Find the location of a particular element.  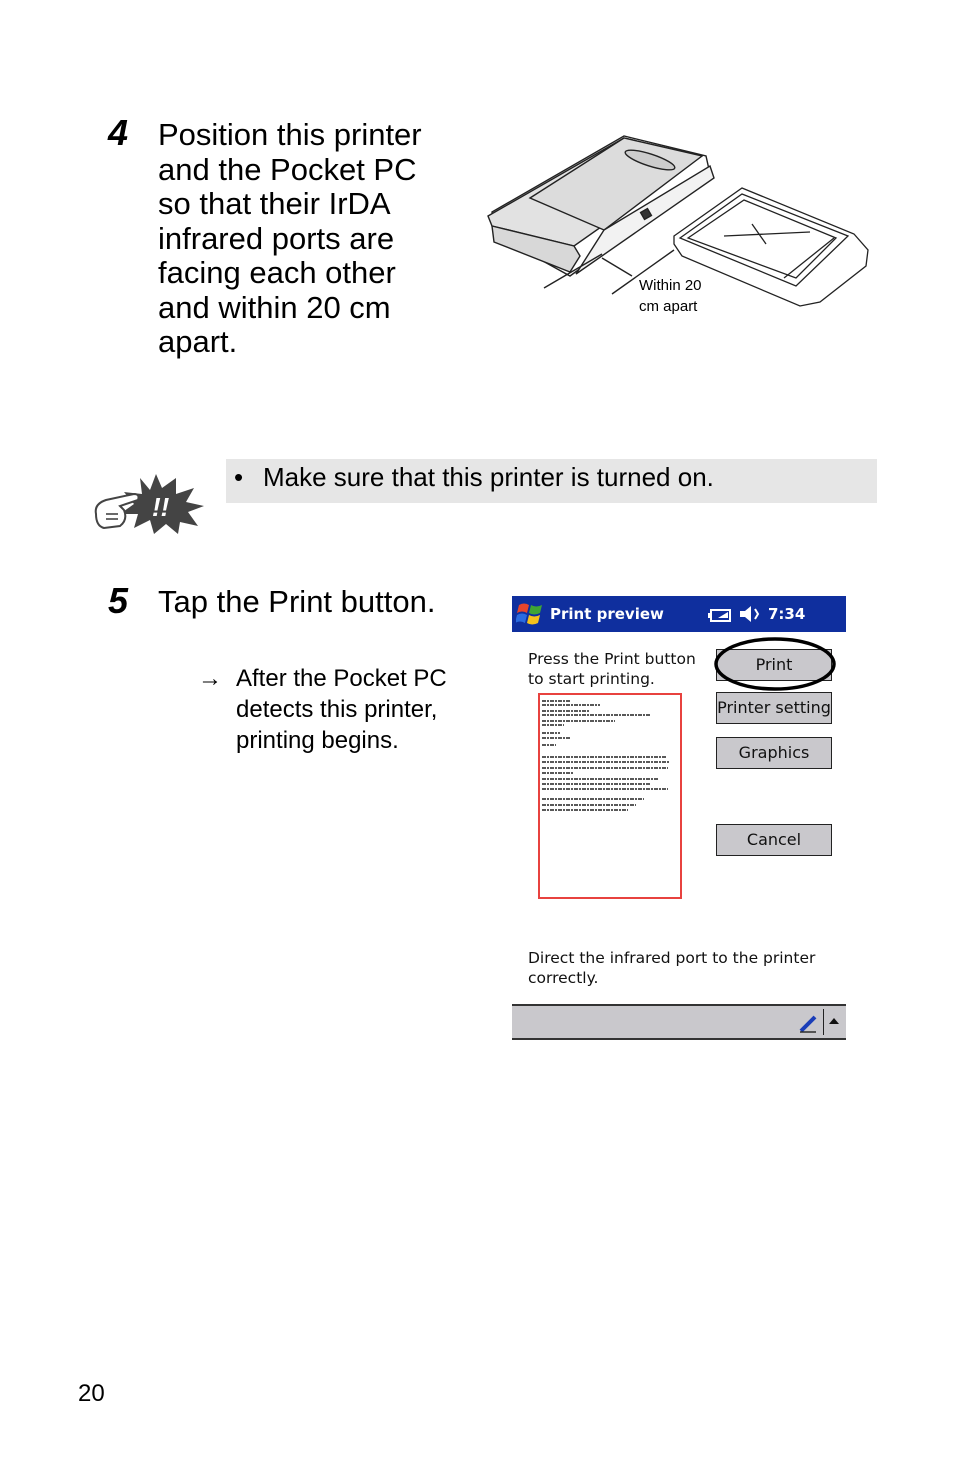

pointing-hand-exclamation-icon: !! is located at coordinates (149, 504).